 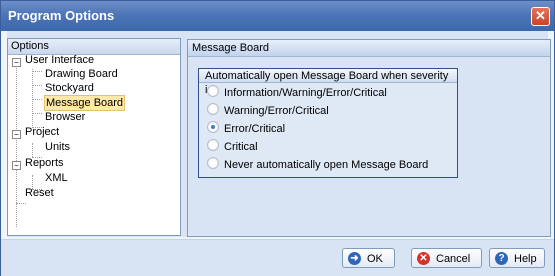 I want to click on radio-critical: Critical, so click(x=232, y=147).